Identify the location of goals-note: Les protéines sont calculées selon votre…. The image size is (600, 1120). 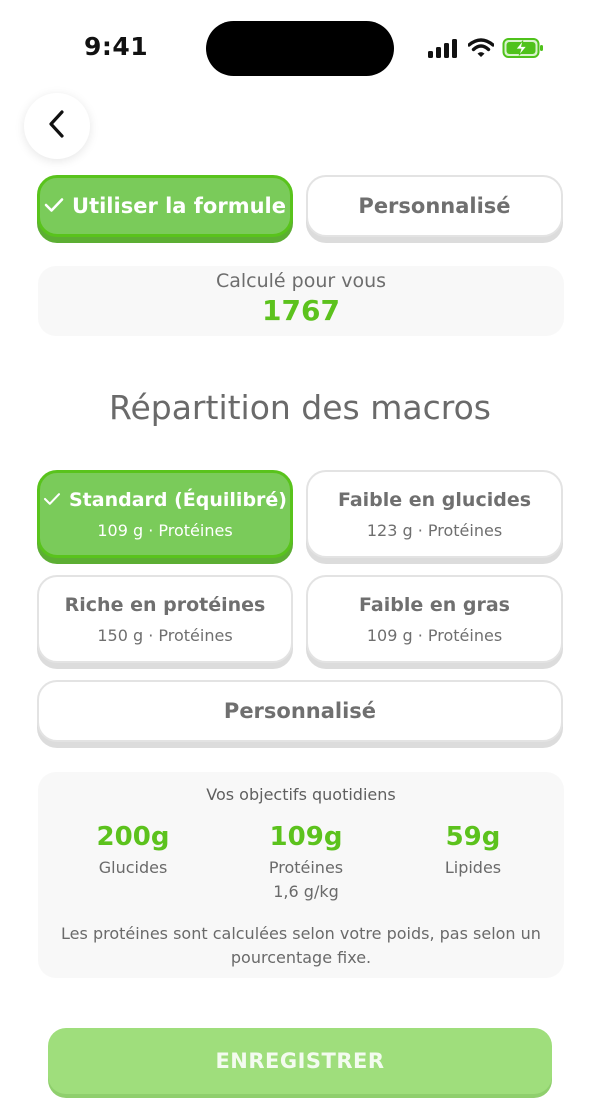
(301, 945).